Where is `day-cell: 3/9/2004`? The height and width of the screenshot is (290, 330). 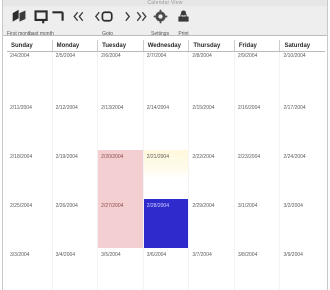
day-cell: 3/9/2004 is located at coordinates (302, 269).